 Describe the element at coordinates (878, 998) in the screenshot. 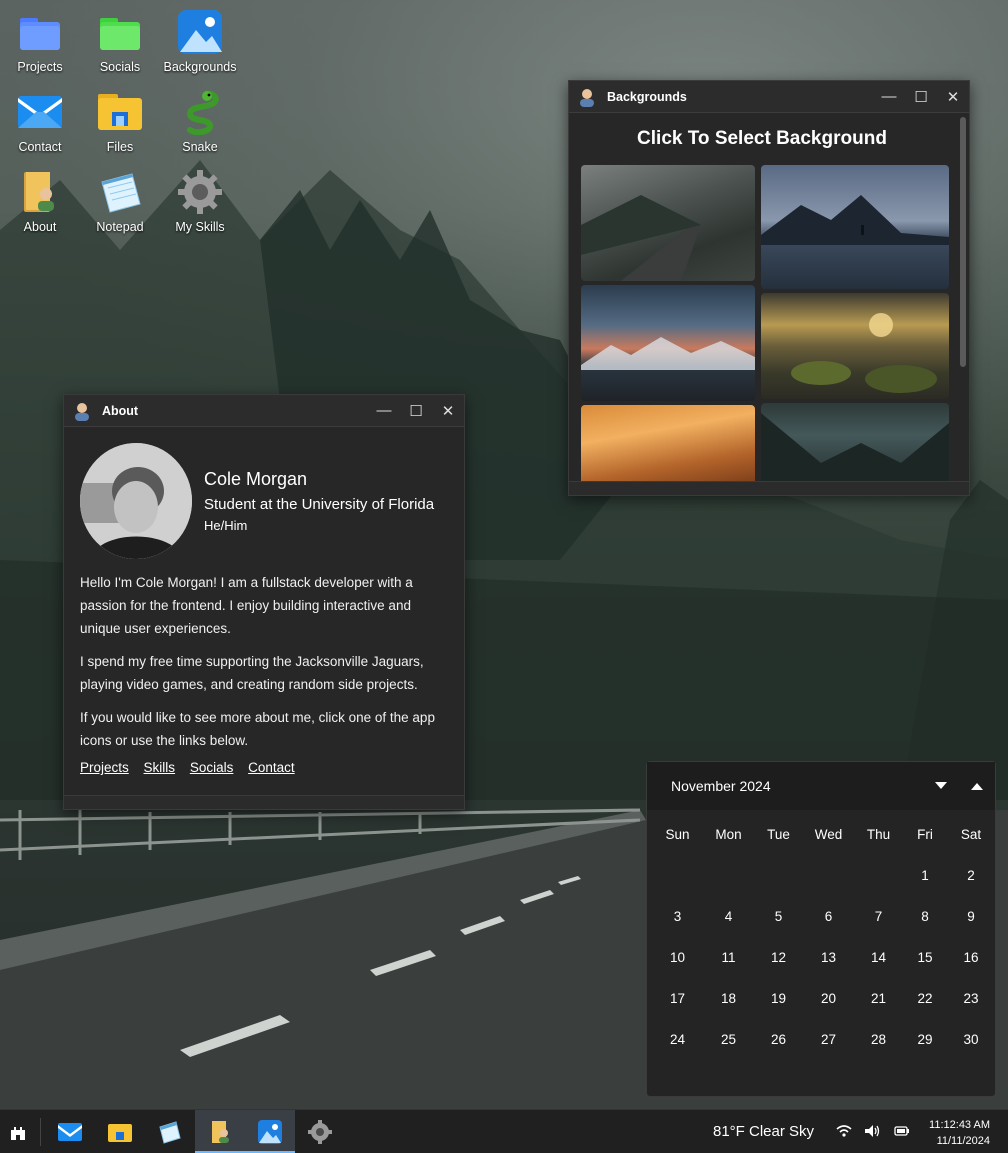

I see `calendar-day: 21` at that location.